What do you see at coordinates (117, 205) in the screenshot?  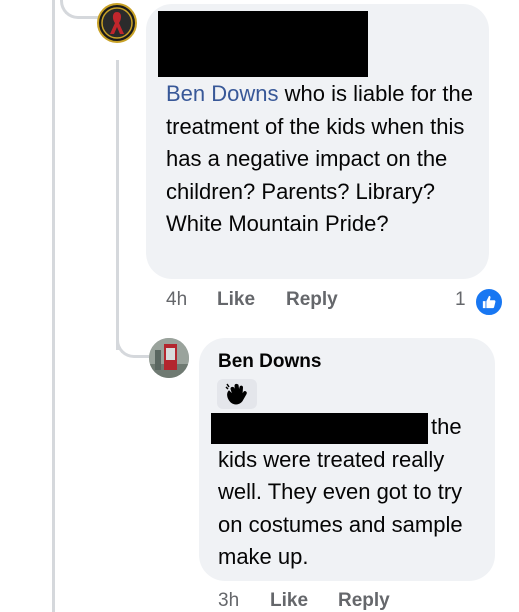 I see `thread-line-reply` at bounding box center [117, 205].